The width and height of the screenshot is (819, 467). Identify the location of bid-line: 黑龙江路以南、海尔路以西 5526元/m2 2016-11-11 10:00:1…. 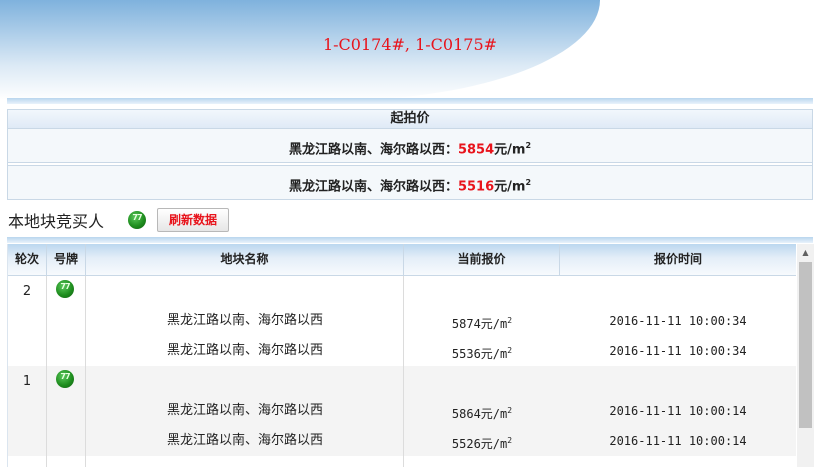
(402, 441).